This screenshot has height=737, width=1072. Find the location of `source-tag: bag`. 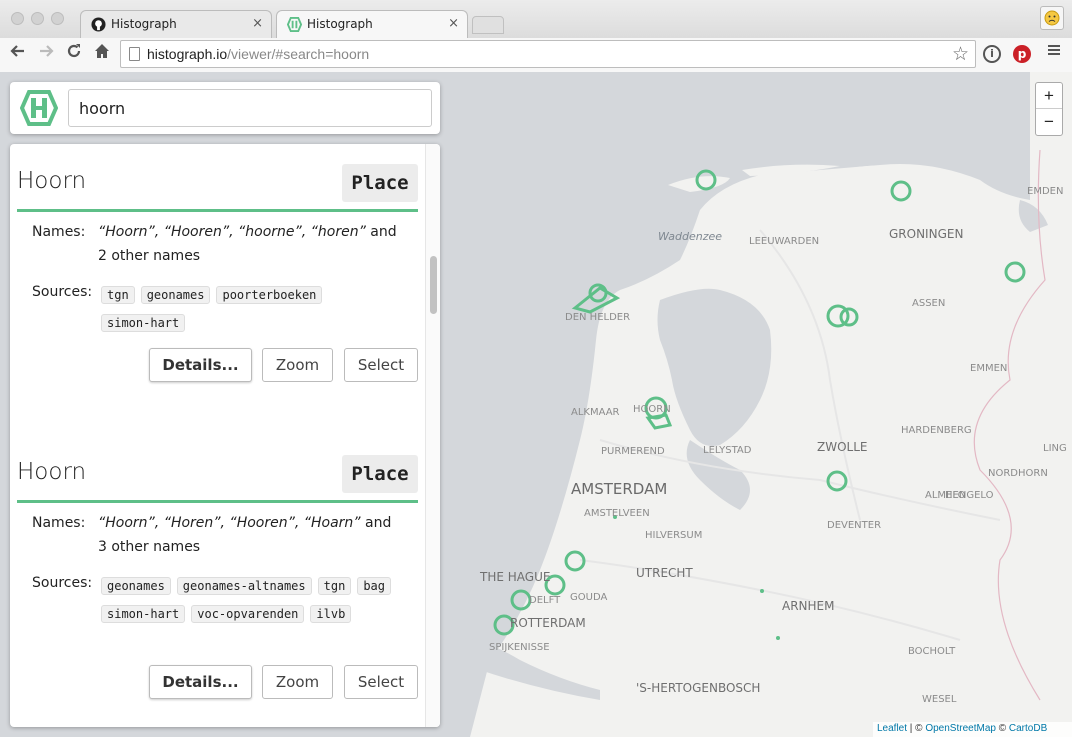

source-tag: bag is located at coordinates (374, 586).